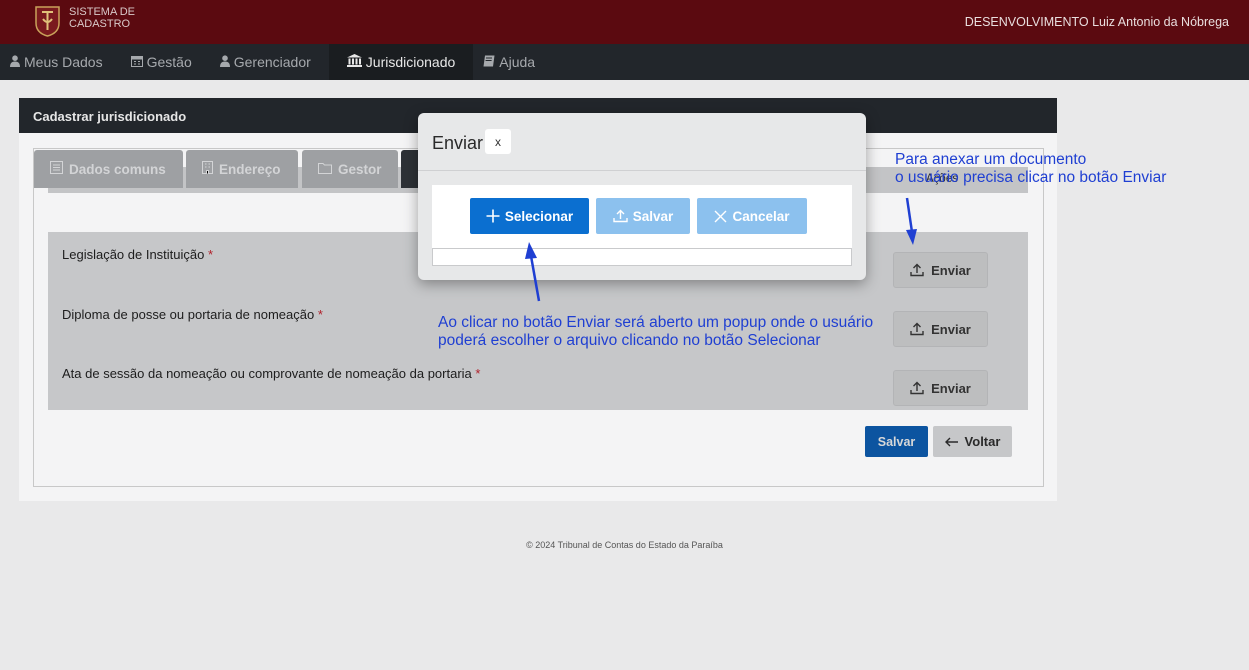 This screenshot has width=1249, height=670. I want to click on modal-save-label: Salvar, so click(653, 216).